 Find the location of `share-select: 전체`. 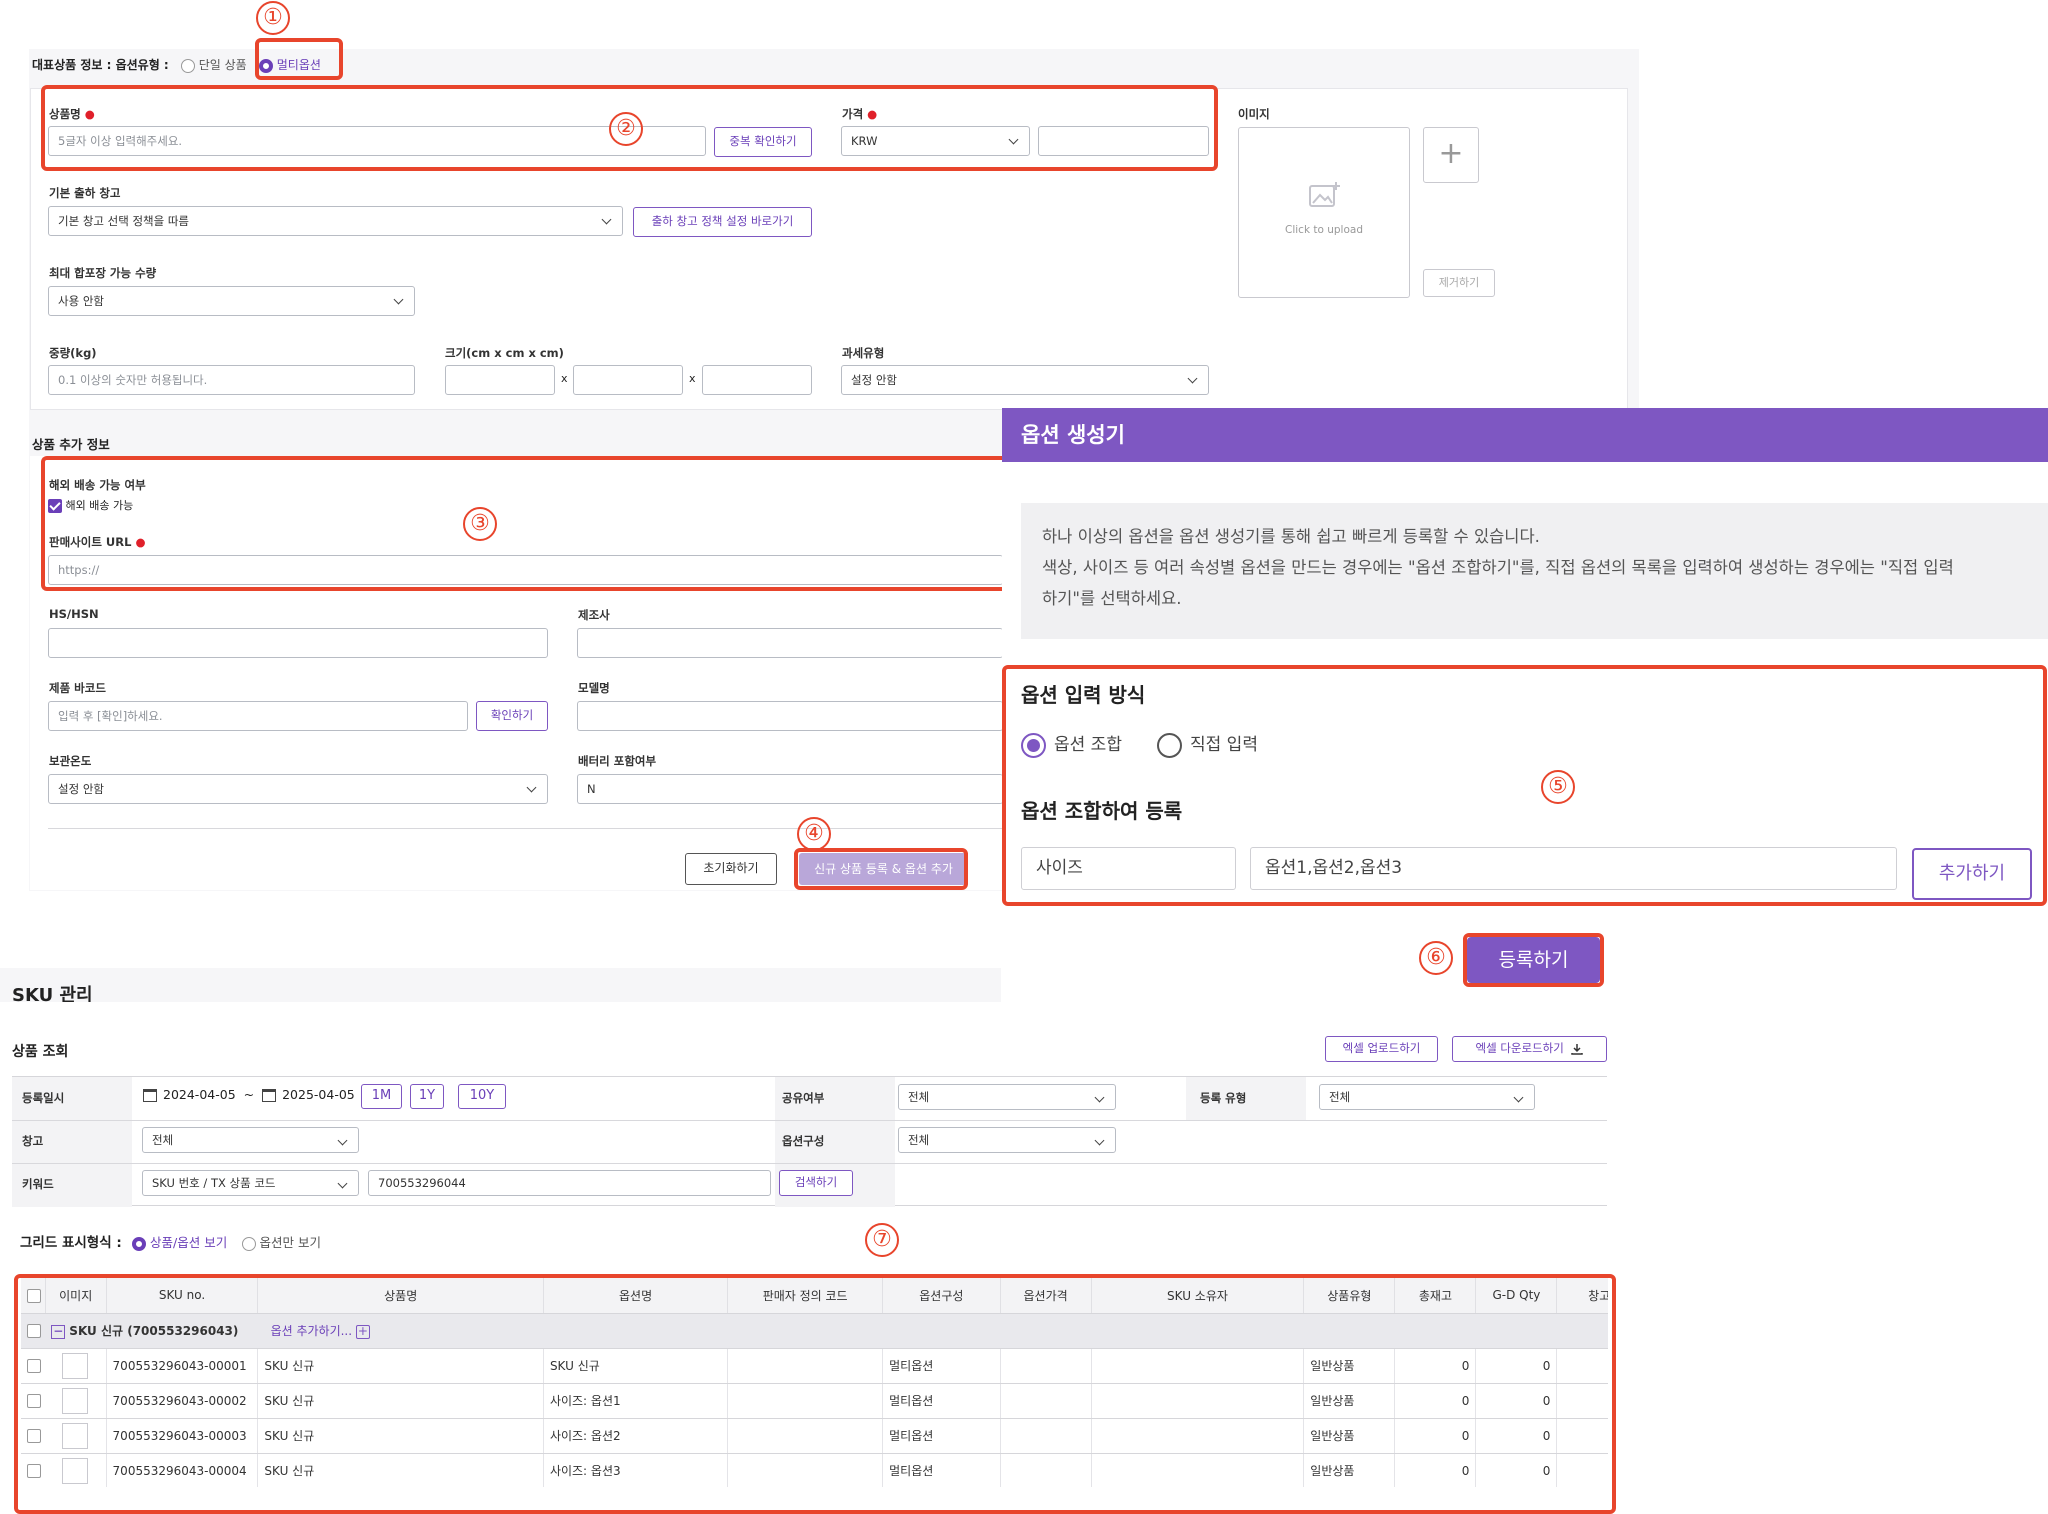

share-select: 전체 is located at coordinates (1007, 1097).